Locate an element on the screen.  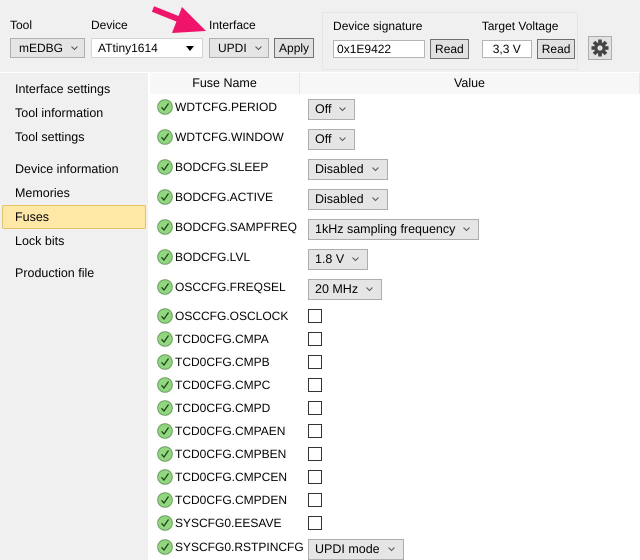
fuse-name: TCD0CFG.CMPD is located at coordinates (222, 407).